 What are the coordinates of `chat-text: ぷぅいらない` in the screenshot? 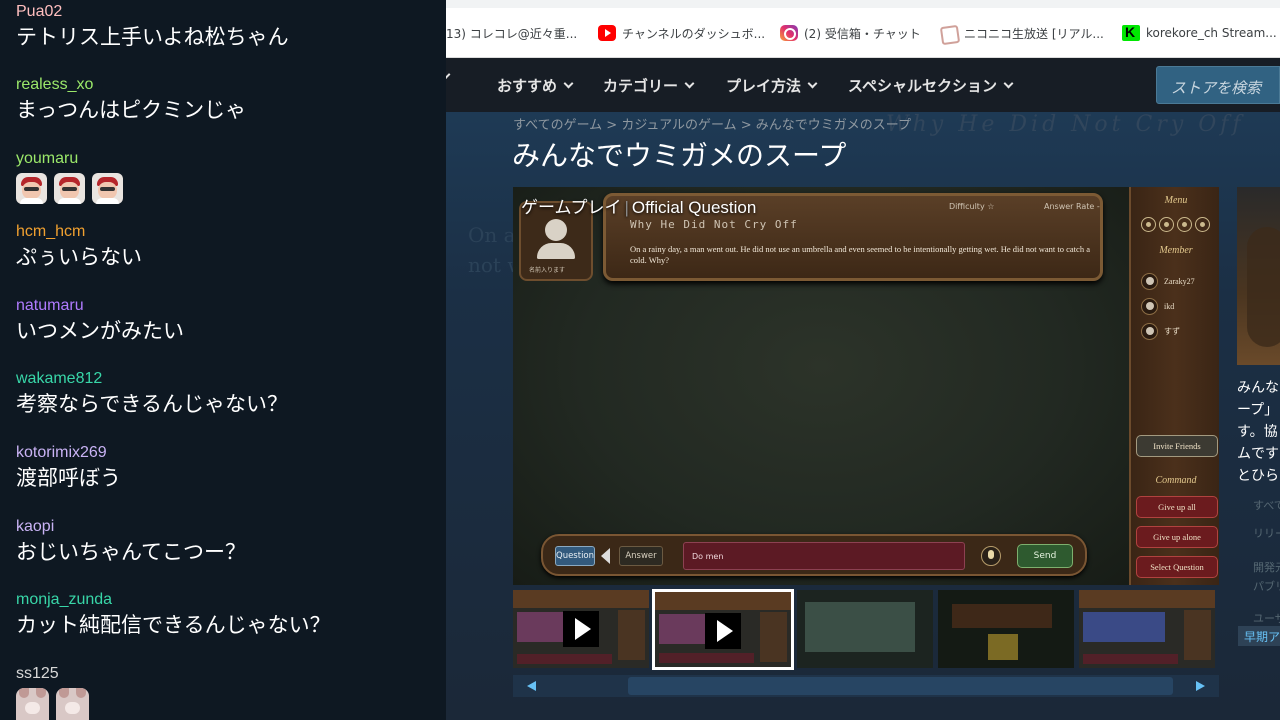 It's located at (79, 257).